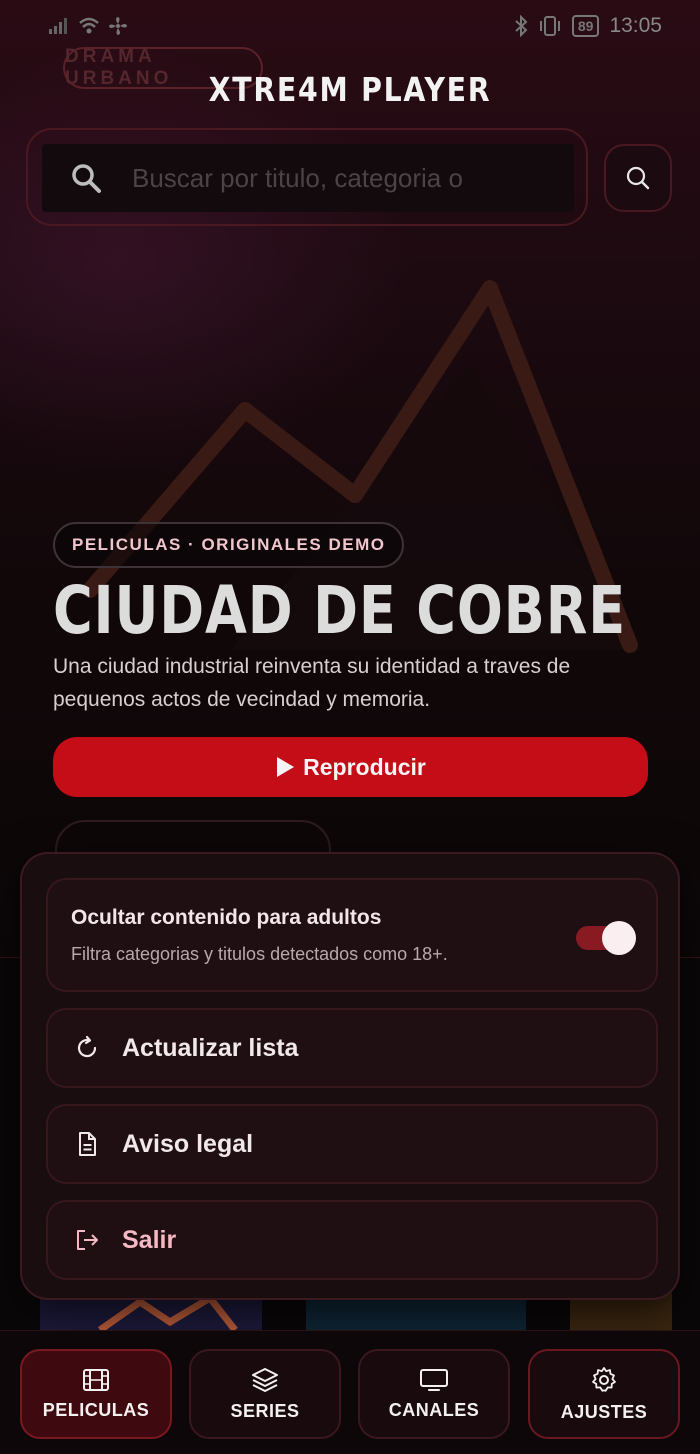 The image size is (700, 1454). I want to click on nav-tab-movies: PELICULAS, so click(96, 1394).